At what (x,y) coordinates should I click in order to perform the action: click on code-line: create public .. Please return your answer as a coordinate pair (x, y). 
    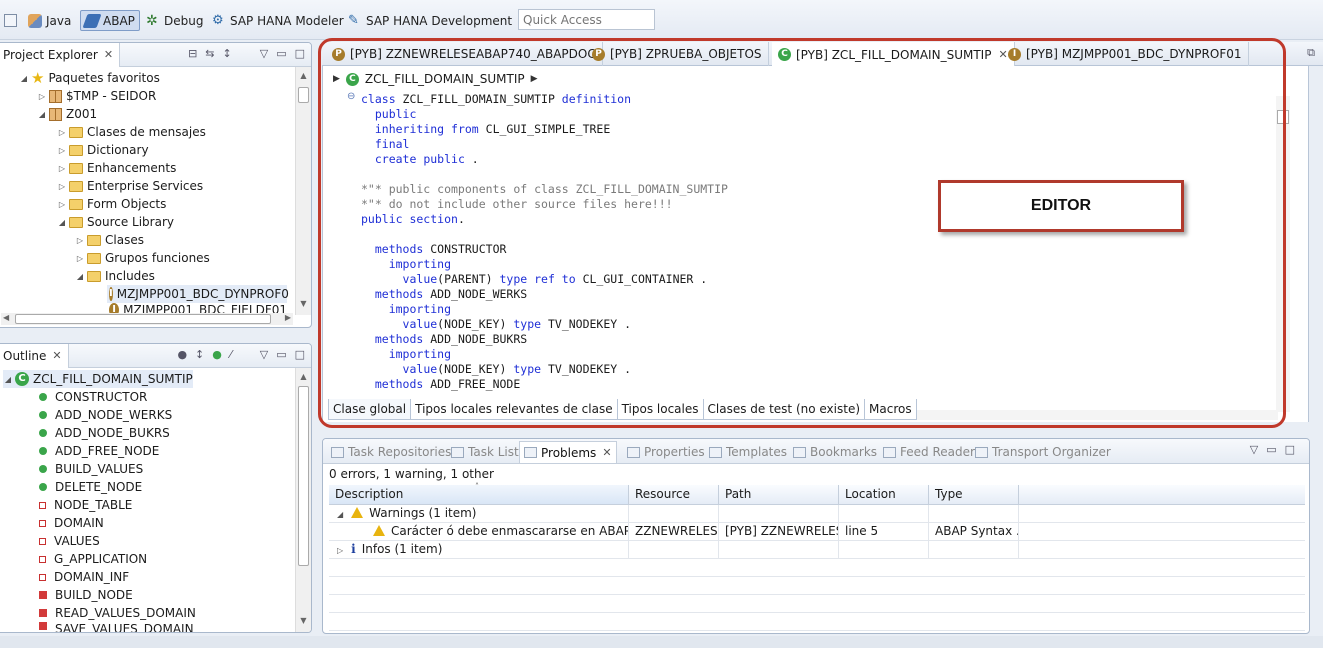
    Looking at the image, I should click on (420, 159).